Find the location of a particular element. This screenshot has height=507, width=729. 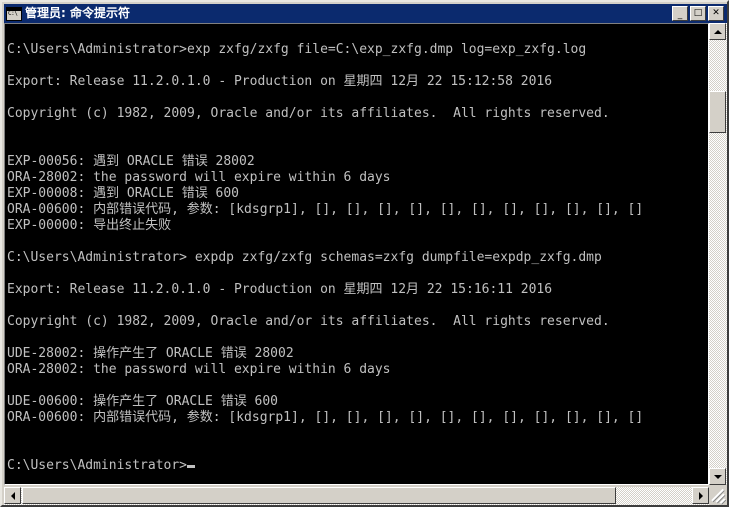

terminal-line: EXP-00008: 遇到 ORACLE 错误 600 is located at coordinates (123, 193).